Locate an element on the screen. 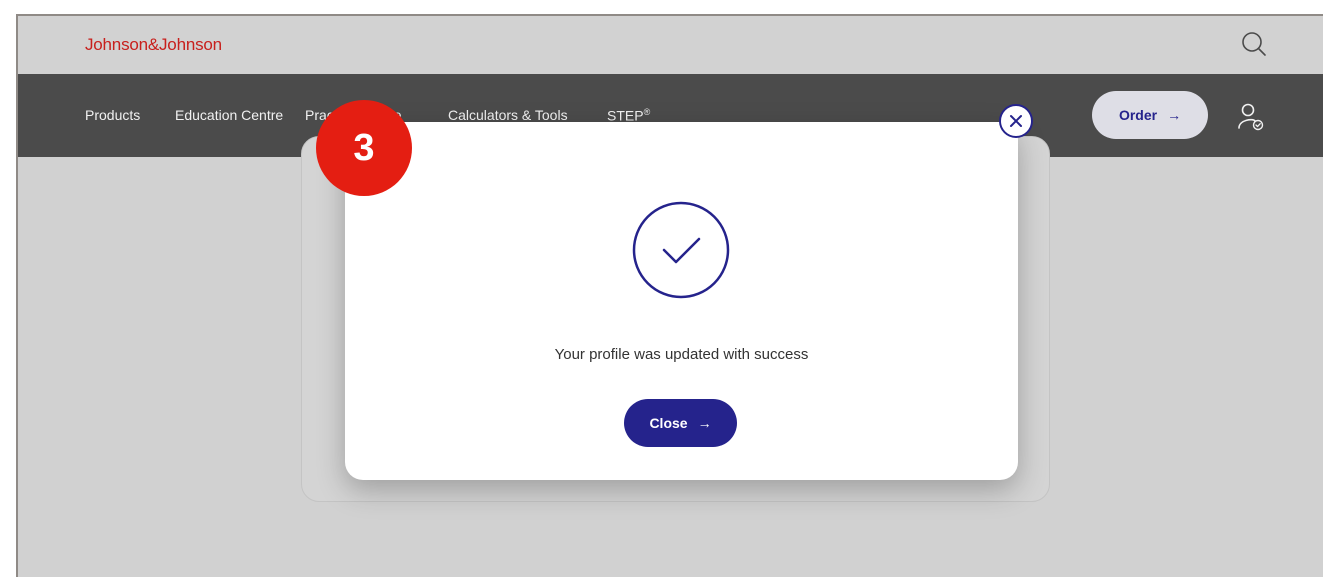  brand-logo: Johnson&Johnson is located at coordinates (153, 45).